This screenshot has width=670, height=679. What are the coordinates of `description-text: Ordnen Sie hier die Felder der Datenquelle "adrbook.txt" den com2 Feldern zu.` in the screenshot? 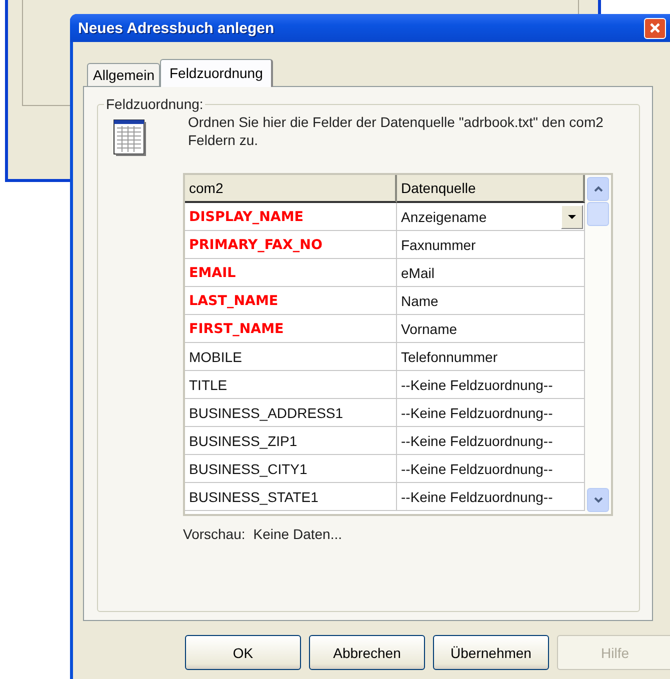 It's located at (396, 131).